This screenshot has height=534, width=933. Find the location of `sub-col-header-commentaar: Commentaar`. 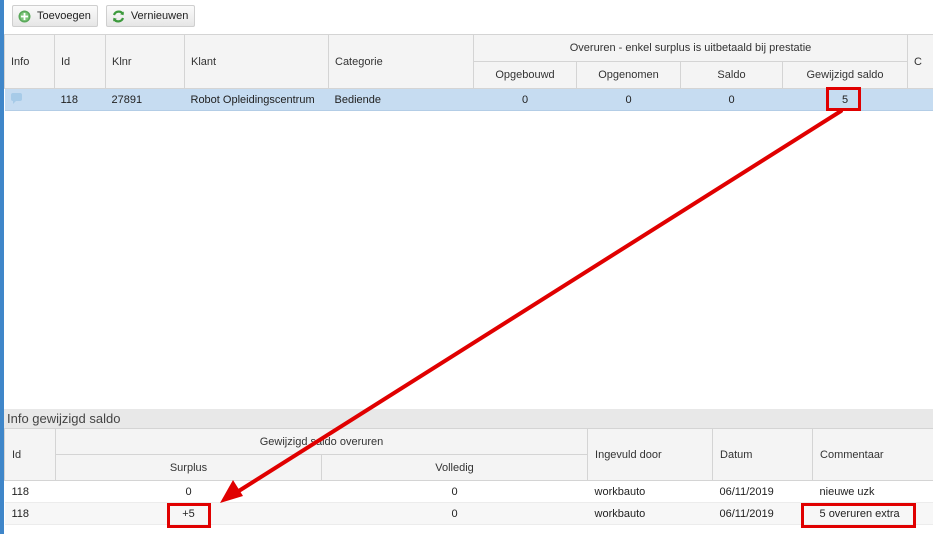

sub-col-header-commentaar: Commentaar is located at coordinates (872, 454).